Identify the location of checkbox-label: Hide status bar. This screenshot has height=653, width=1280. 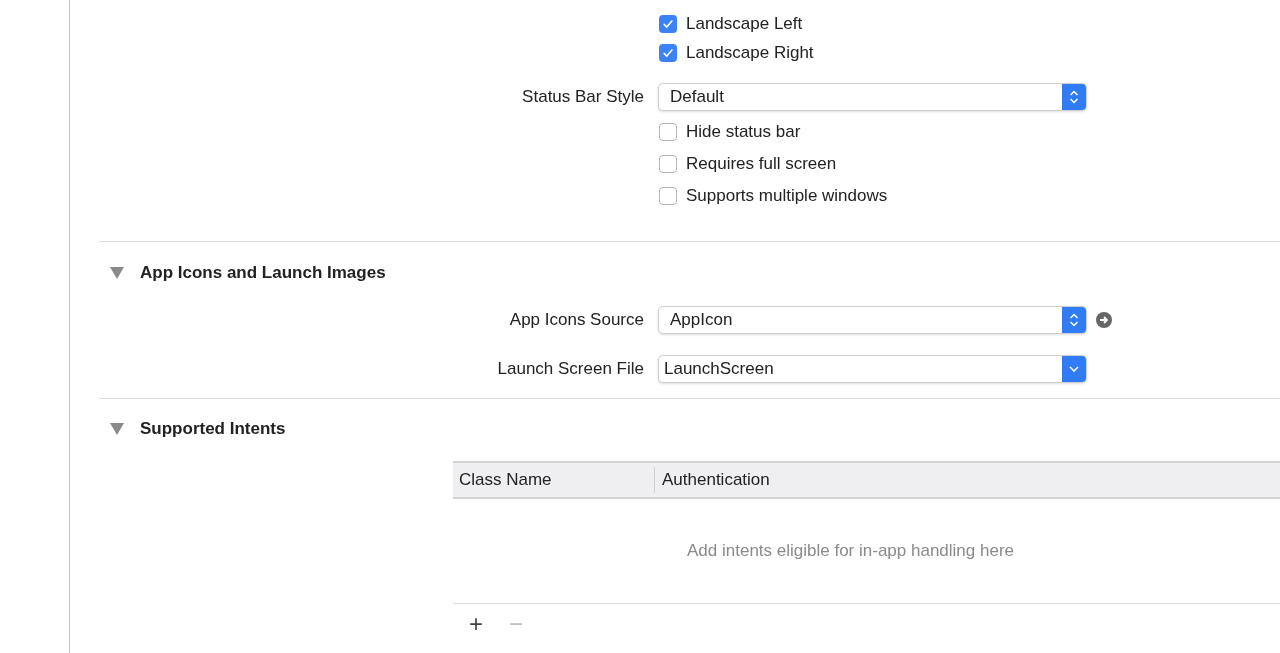
(743, 132).